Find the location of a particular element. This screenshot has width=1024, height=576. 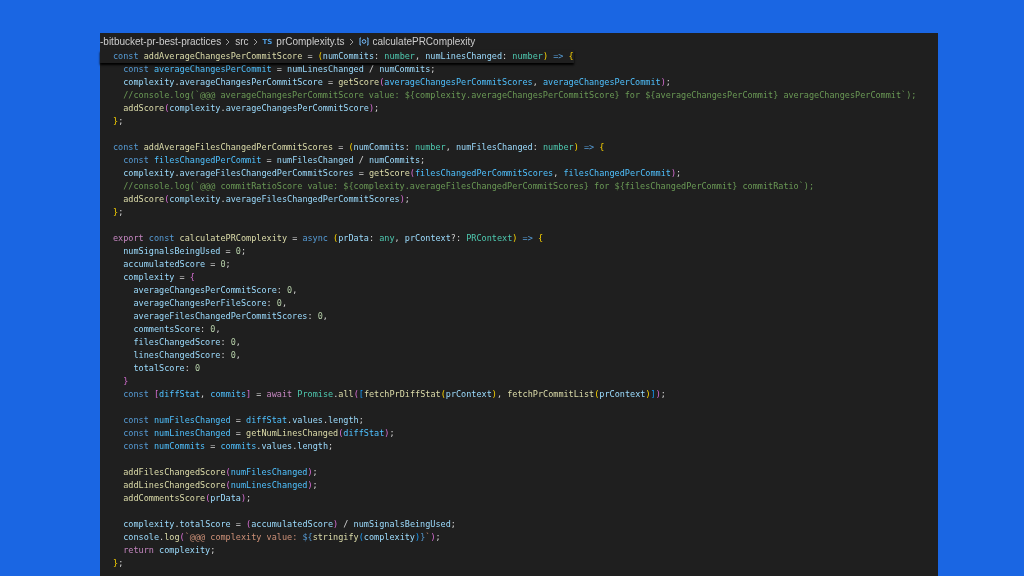

code-line: addScore(complexity.averageFilesChangedPerCommitScores); is located at coordinates (266, 199).